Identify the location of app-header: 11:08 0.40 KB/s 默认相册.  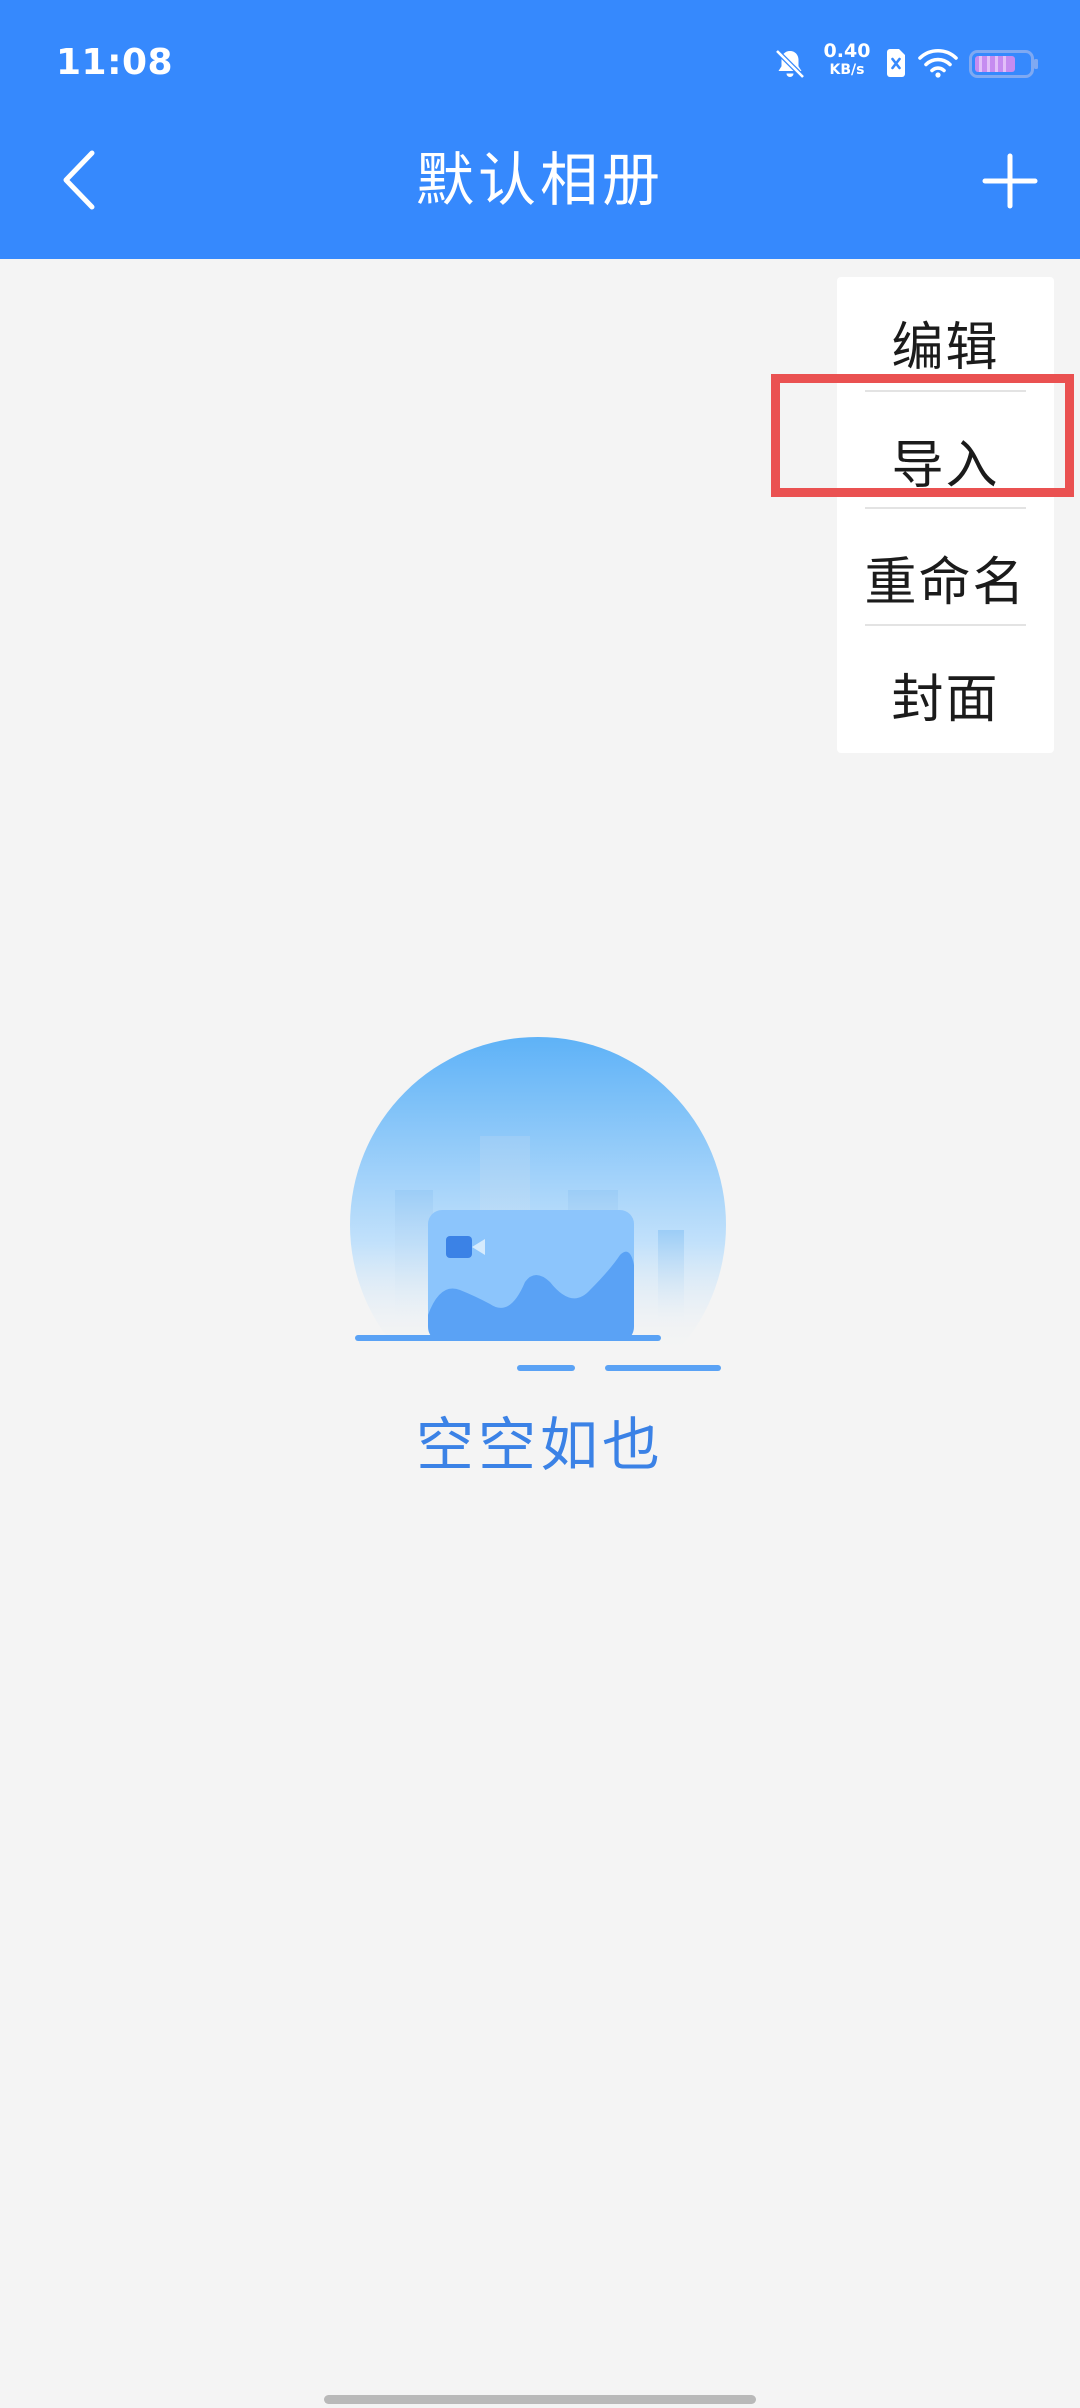
(540, 129).